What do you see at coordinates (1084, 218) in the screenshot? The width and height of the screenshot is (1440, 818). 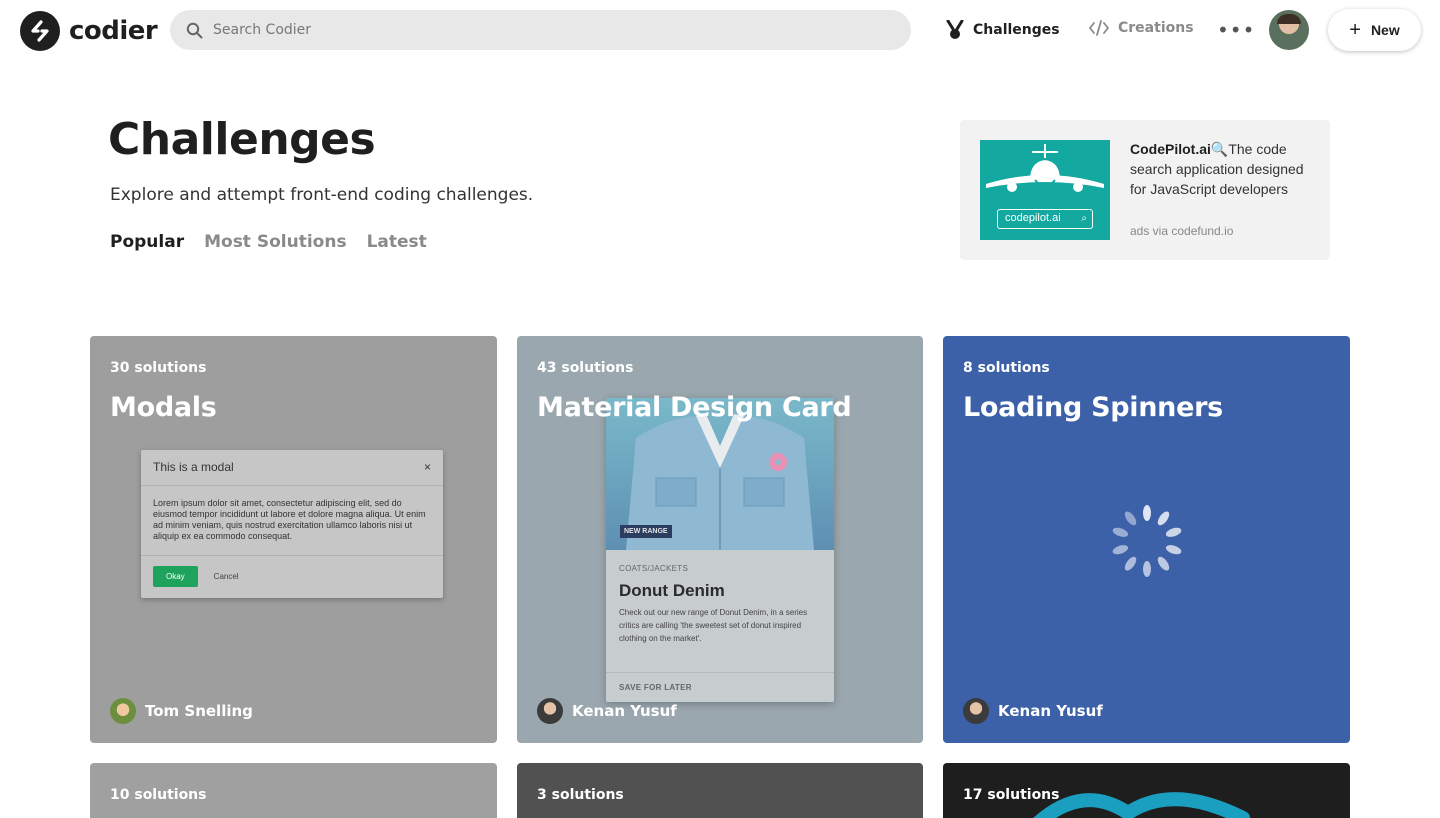 I see `magnifier-icon: ⌕` at bounding box center [1084, 218].